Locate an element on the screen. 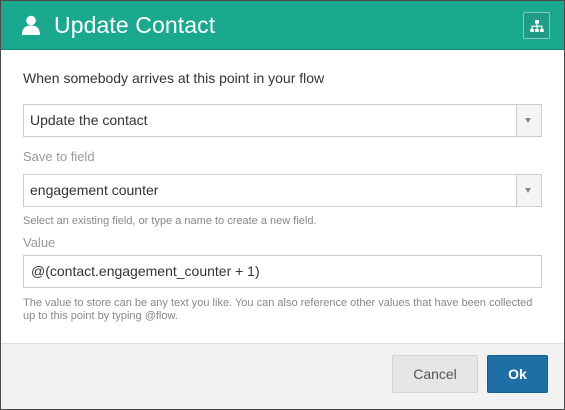 The image size is (565, 410). action-dropdown-toggle is located at coordinates (528, 120).